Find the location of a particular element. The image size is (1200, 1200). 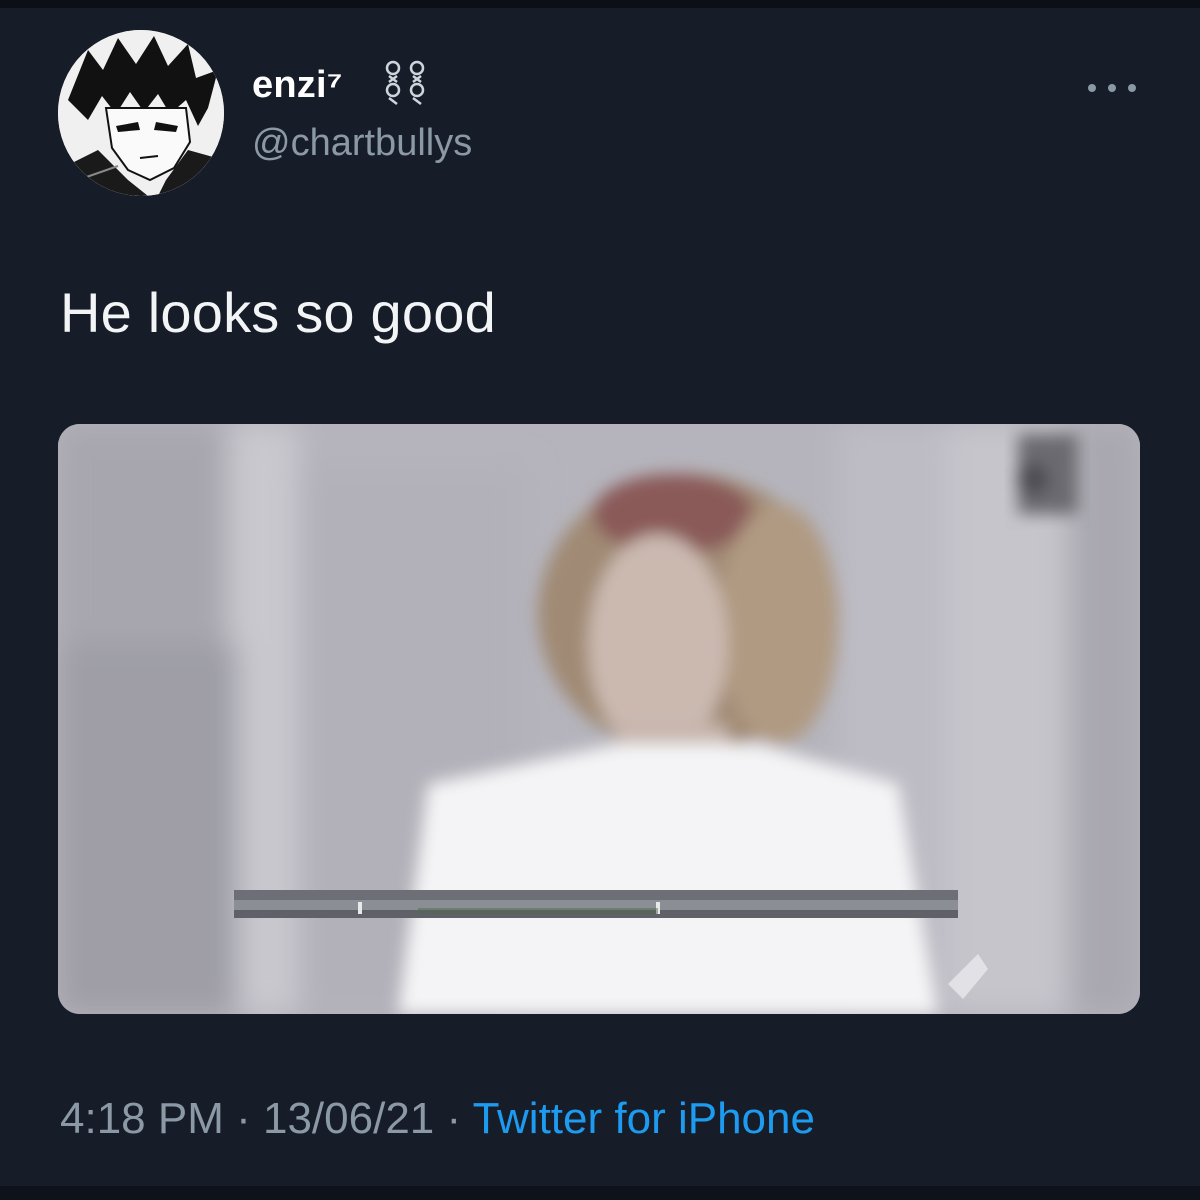

avatar is located at coordinates (141, 113).